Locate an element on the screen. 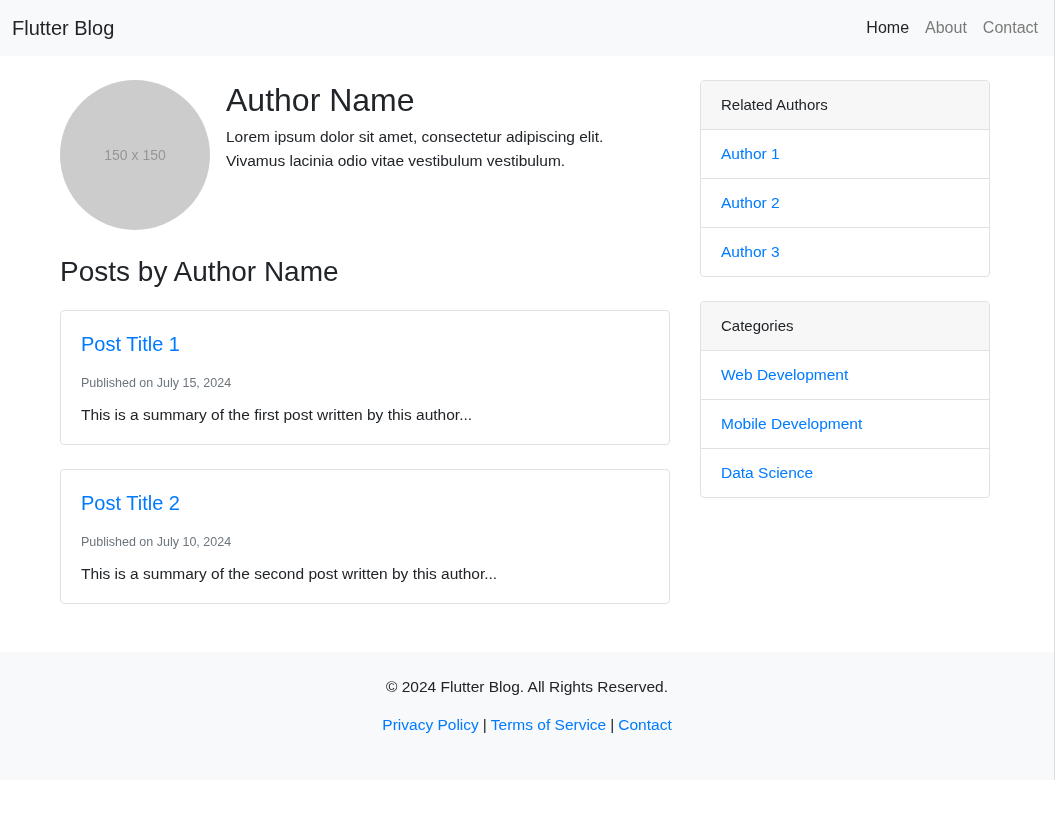 The height and width of the screenshot is (837, 1056). nav-link: About is located at coordinates (946, 28).